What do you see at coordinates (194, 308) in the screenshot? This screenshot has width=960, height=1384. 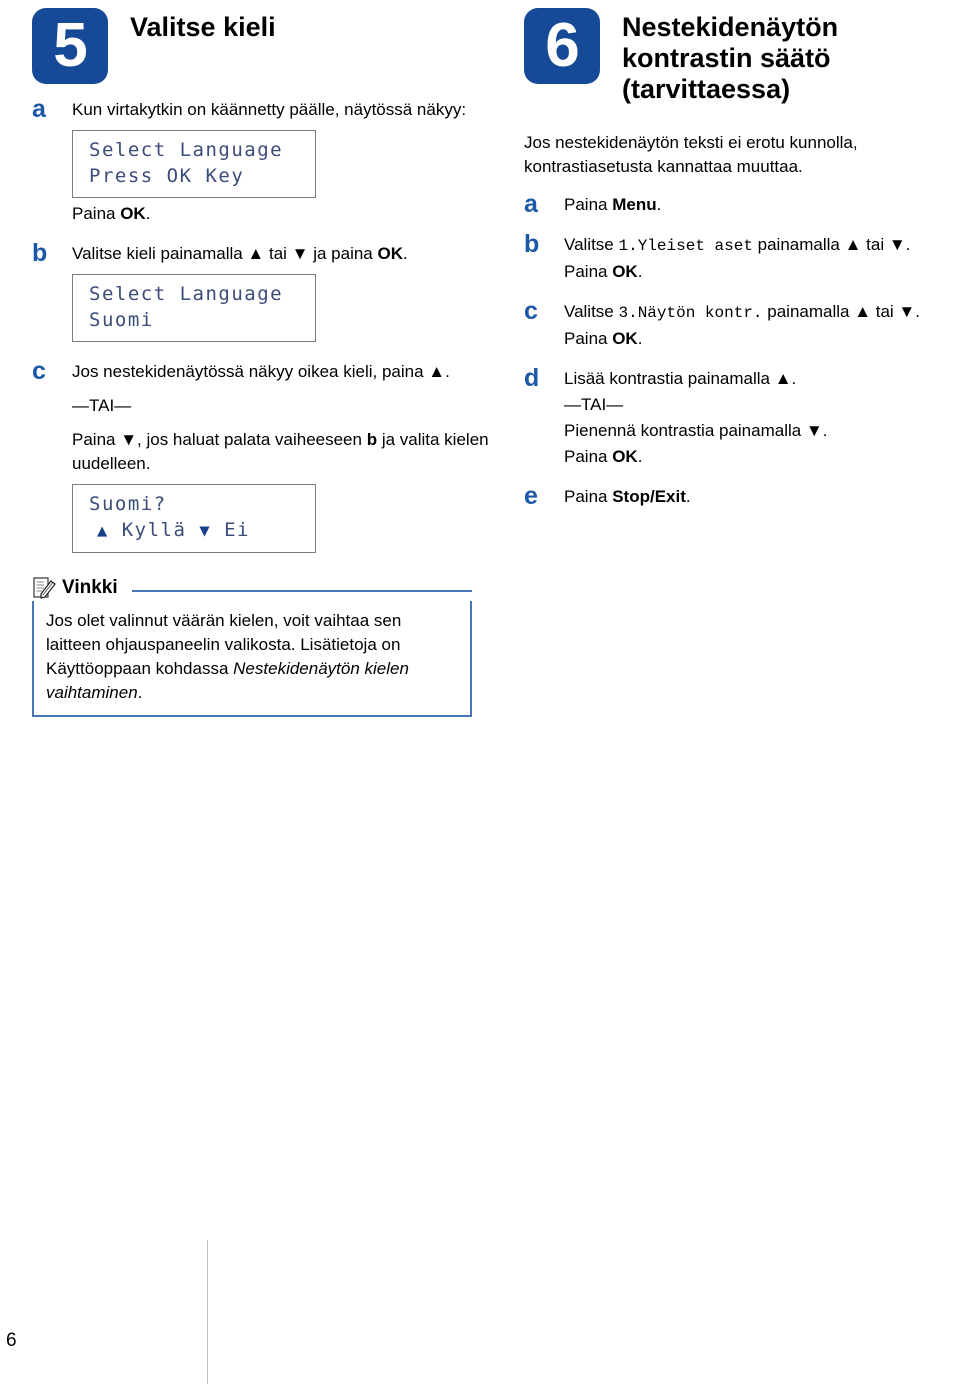 I see `lcd-panel-select-language-suomi: Select Language Suomi` at bounding box center [194, 308].